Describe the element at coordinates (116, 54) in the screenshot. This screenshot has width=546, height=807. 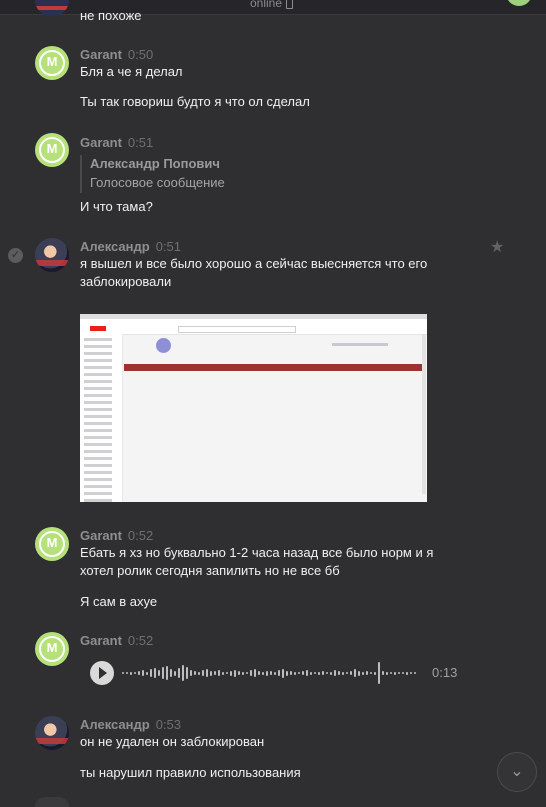
I see `message-author: Garant 0:50` at that location.